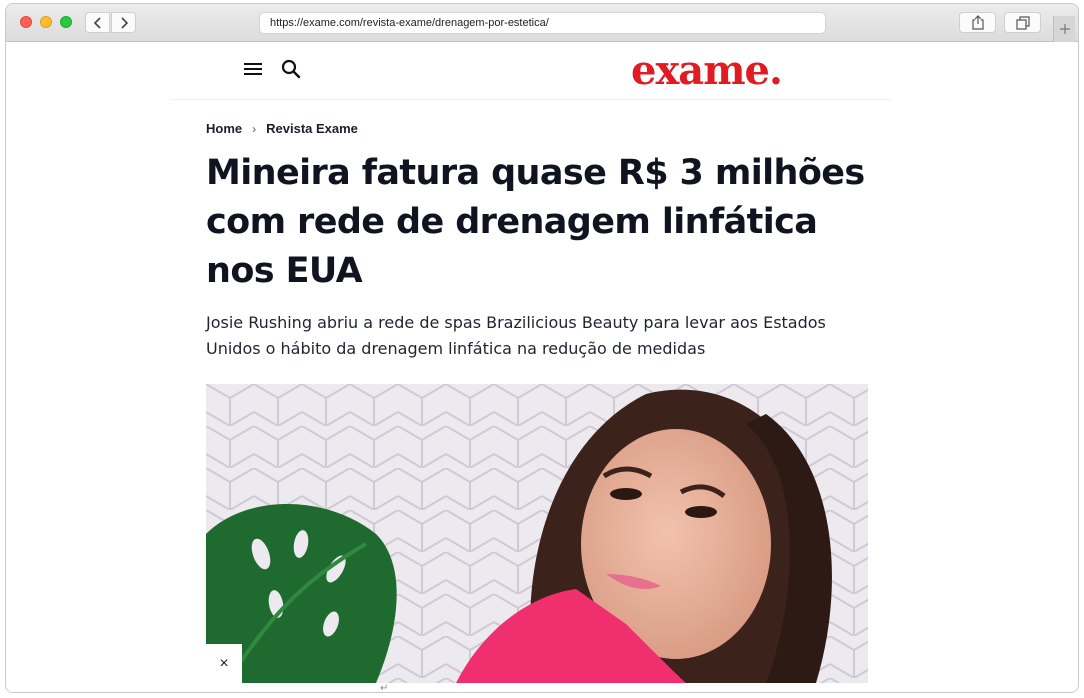 This screenshot has height=698, width=1084. I want to click on tabs-icon, so click(1022, 22).